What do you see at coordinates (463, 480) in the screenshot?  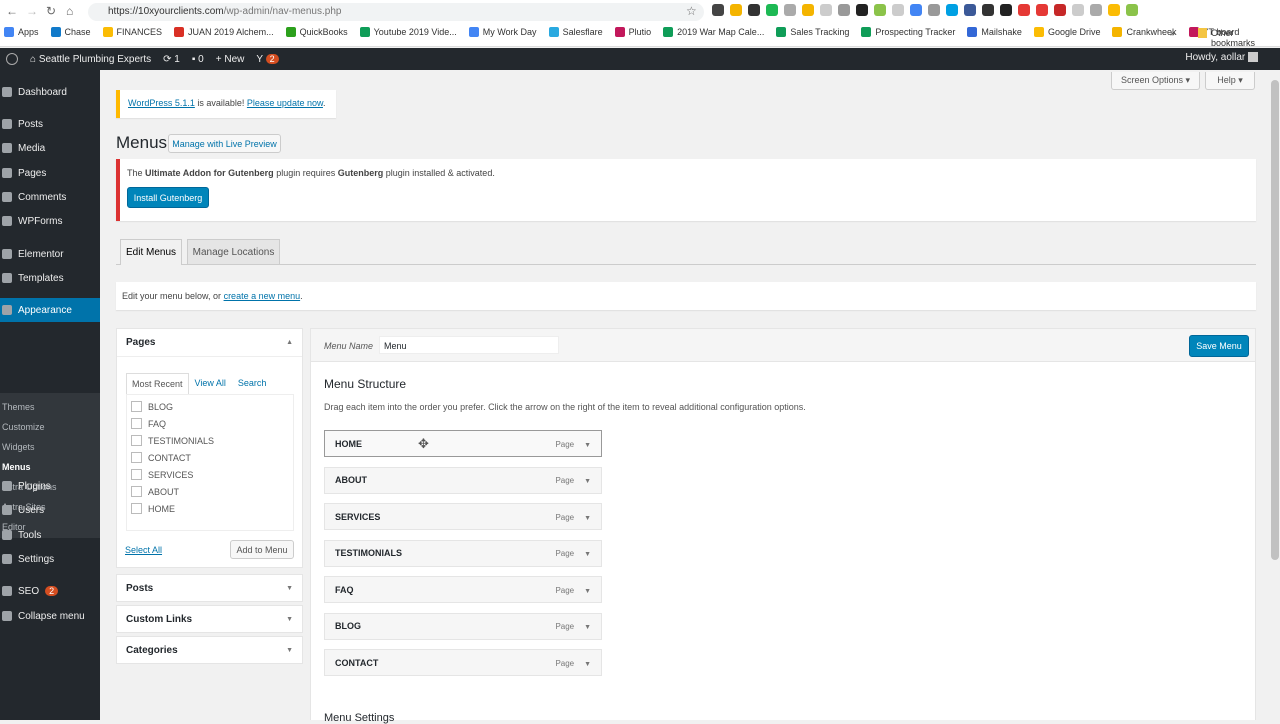 I see `menu-item: ABOUT Page ▼` at bounding box center [463, 480].